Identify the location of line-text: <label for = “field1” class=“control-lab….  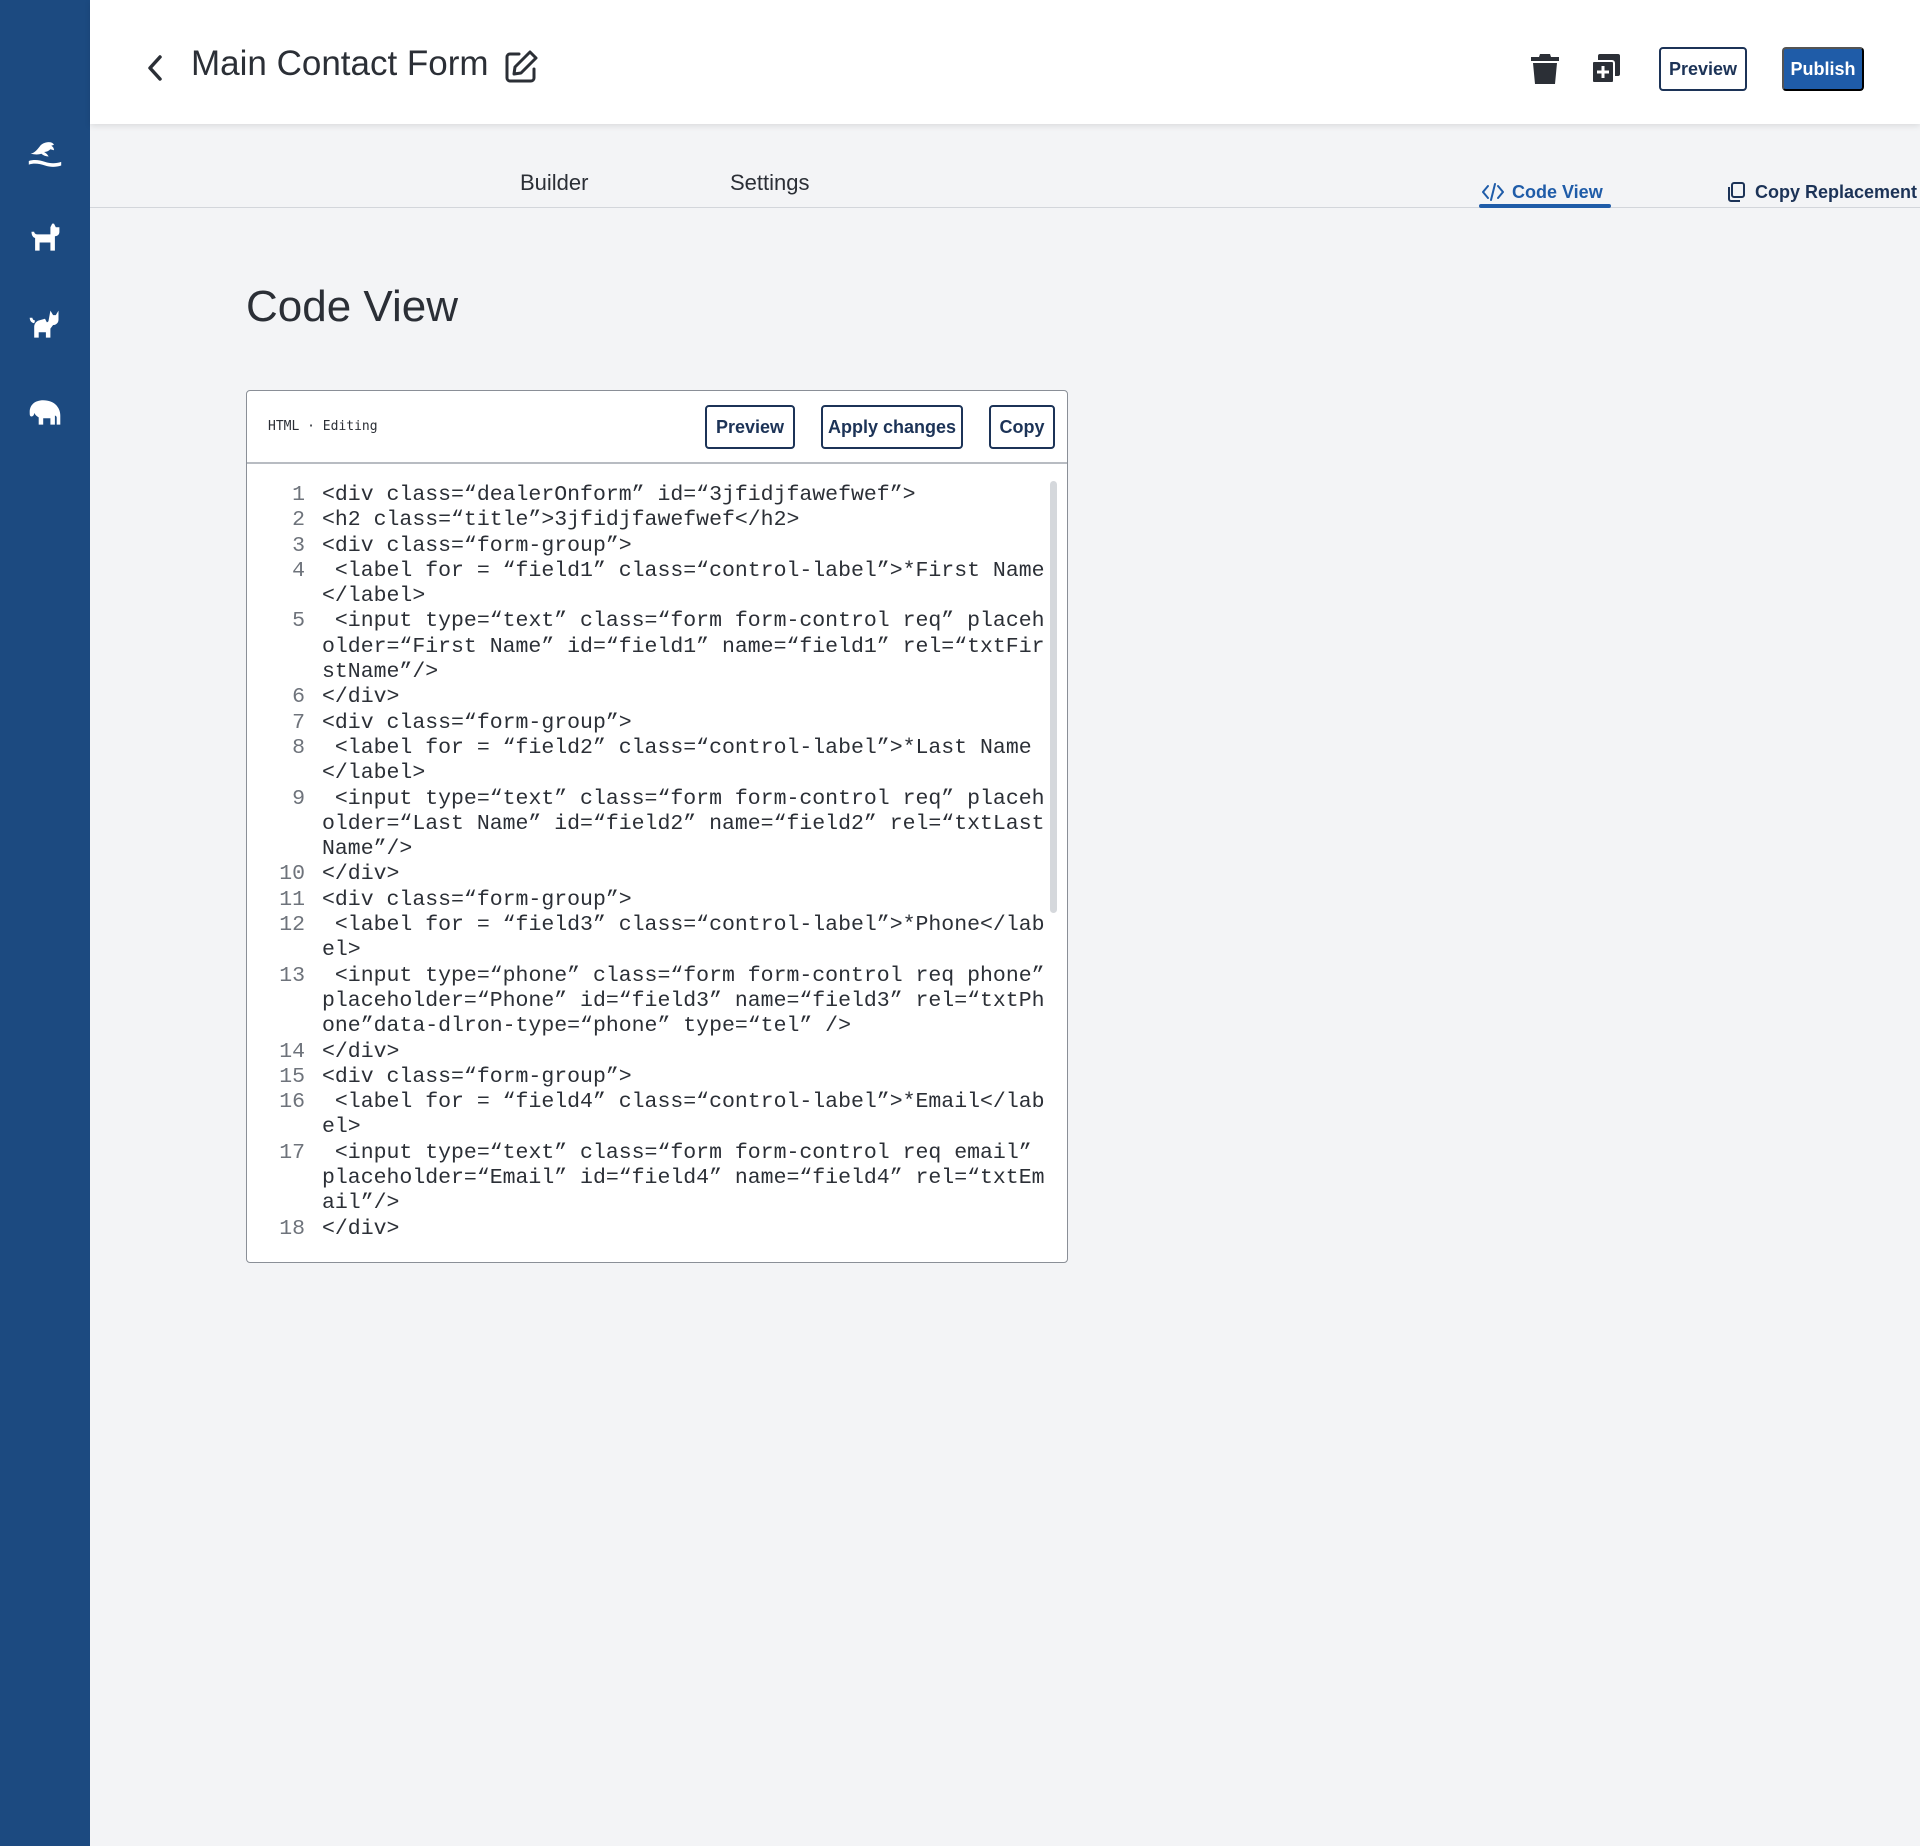
(683, 583).